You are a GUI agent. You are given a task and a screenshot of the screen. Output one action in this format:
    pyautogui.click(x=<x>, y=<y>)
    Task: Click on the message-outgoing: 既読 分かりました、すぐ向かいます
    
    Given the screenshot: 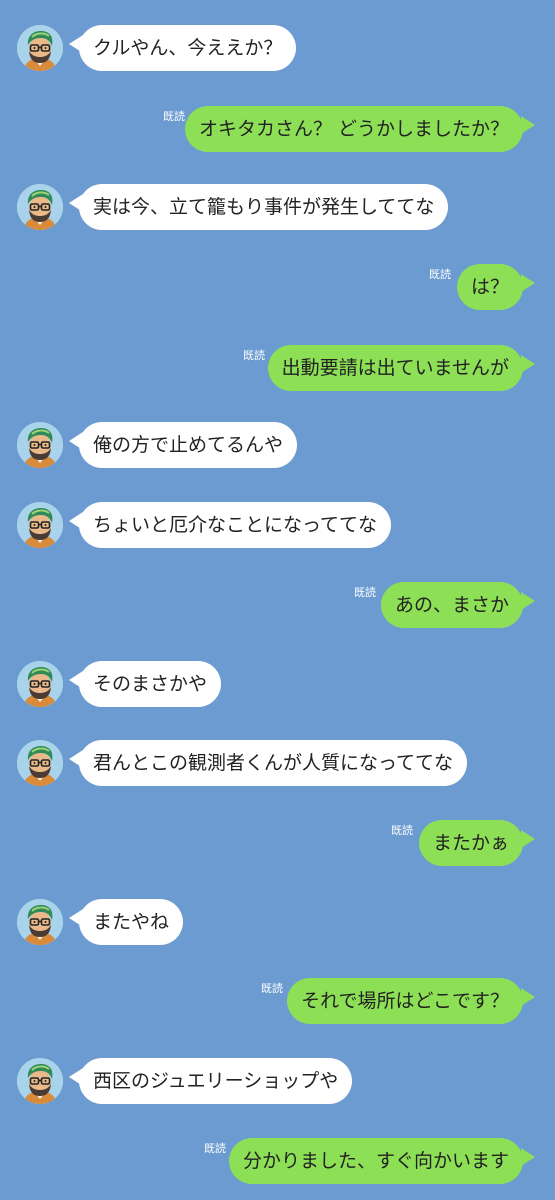 What is the action you would take?
    pyautogui.click(x=277, y=1161)
    